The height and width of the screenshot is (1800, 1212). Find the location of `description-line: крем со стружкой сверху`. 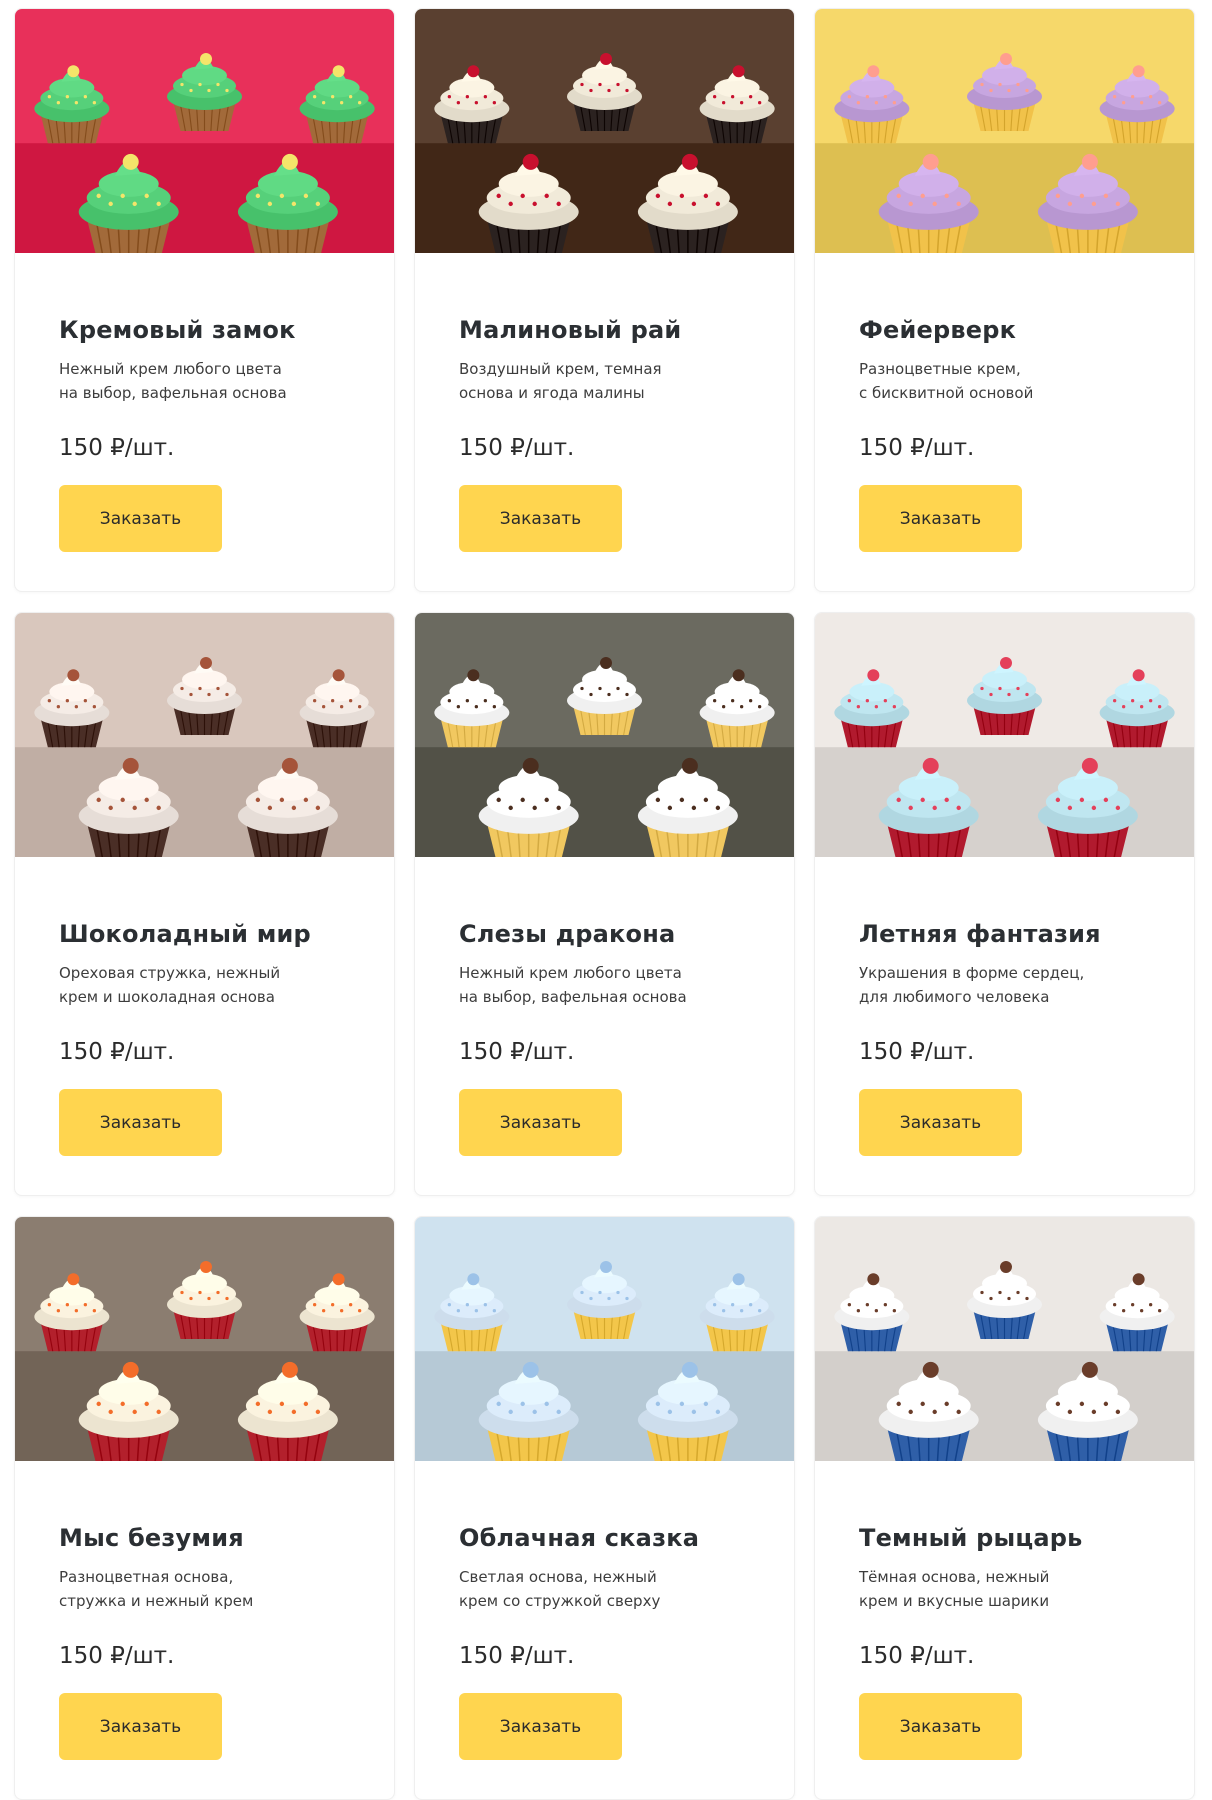

description-line: крем со стружкой сверху is located at coordinates (560, 1601).